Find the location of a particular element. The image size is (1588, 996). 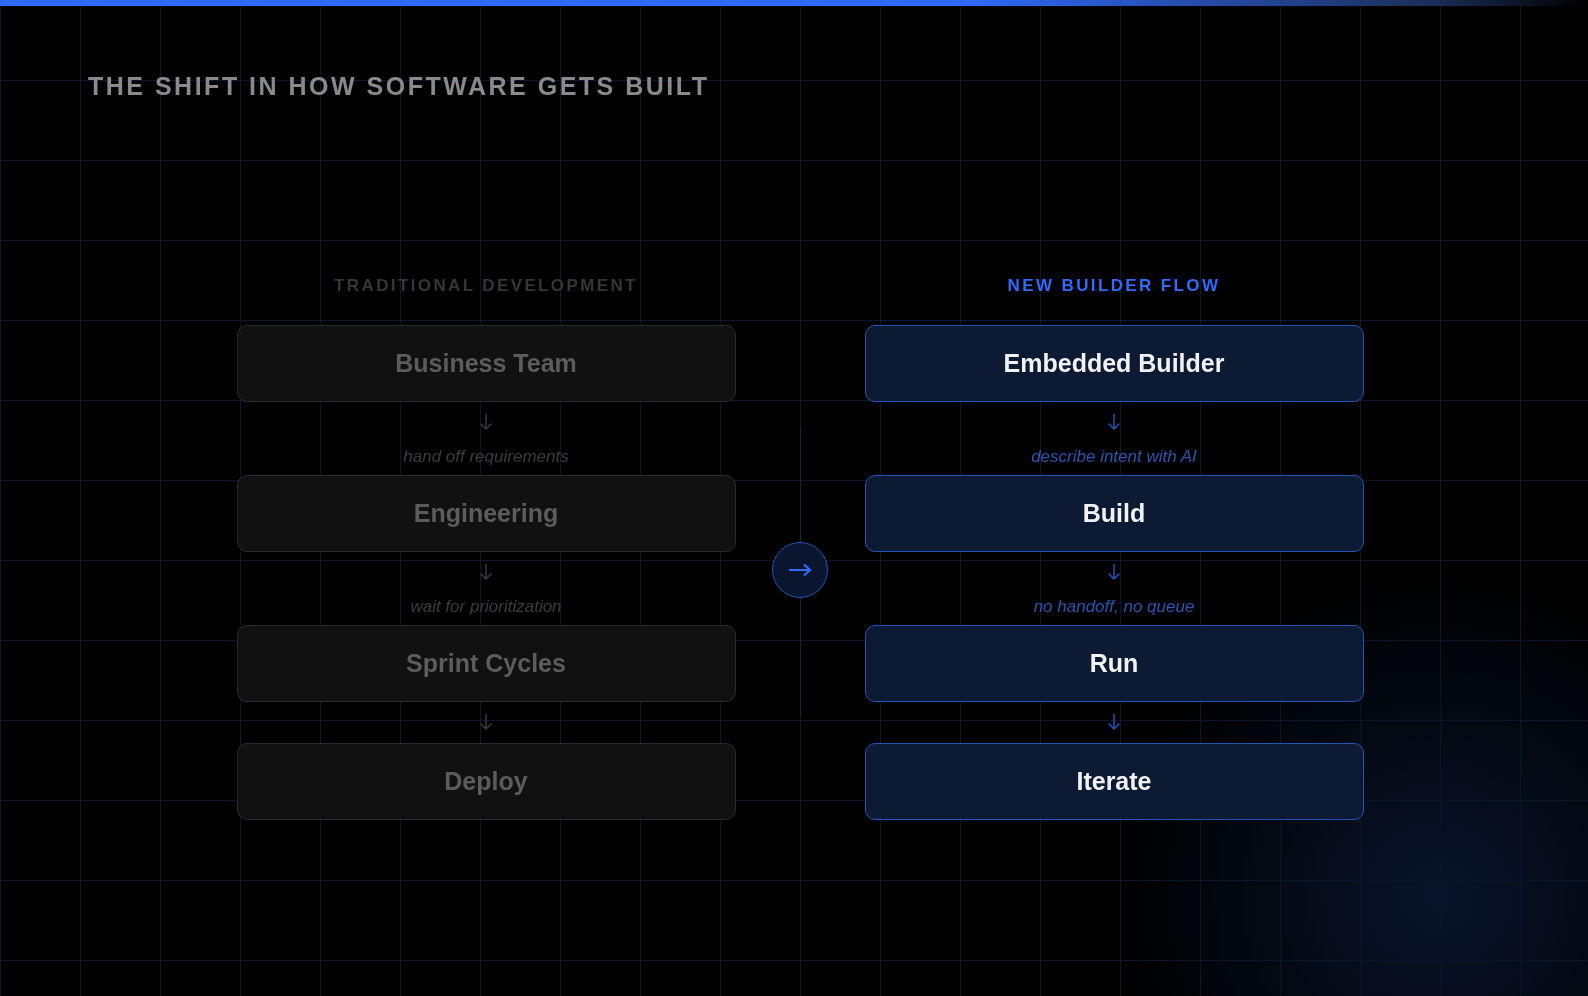

step-card: Iterate is located at coordinates (1114, 781).